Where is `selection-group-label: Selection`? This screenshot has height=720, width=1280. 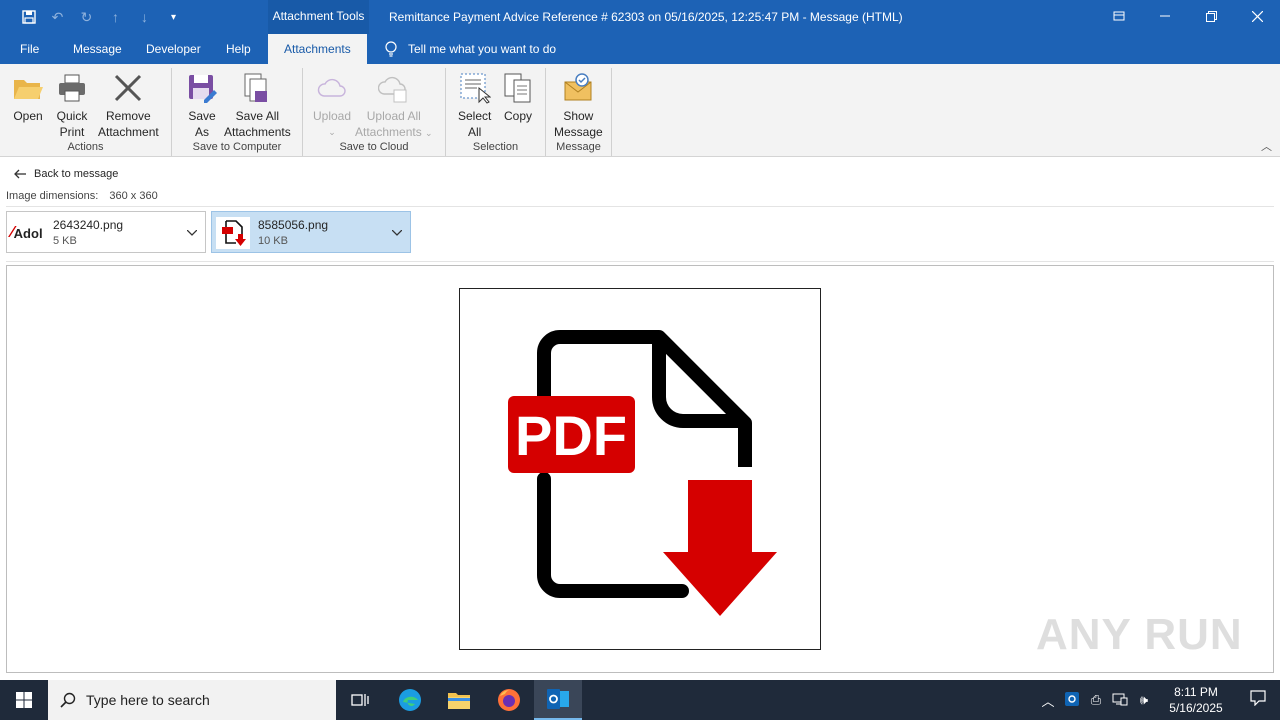 selection-group-label: Selection is located at coordinates (495, 147).